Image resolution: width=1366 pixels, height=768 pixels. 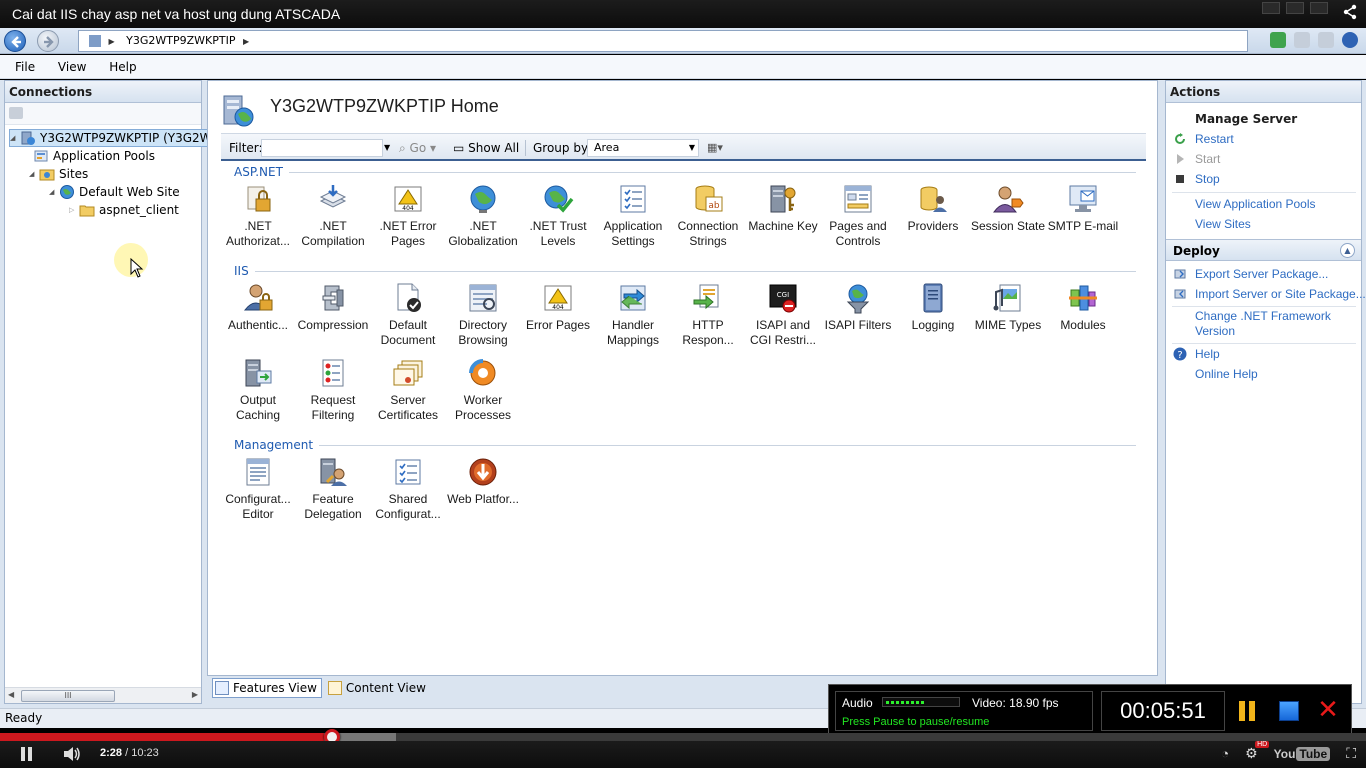 What do you see at coordinates (933, 307) in the screenshot?
I see `feature-logging: Logging` at bounding box center [933, 307].